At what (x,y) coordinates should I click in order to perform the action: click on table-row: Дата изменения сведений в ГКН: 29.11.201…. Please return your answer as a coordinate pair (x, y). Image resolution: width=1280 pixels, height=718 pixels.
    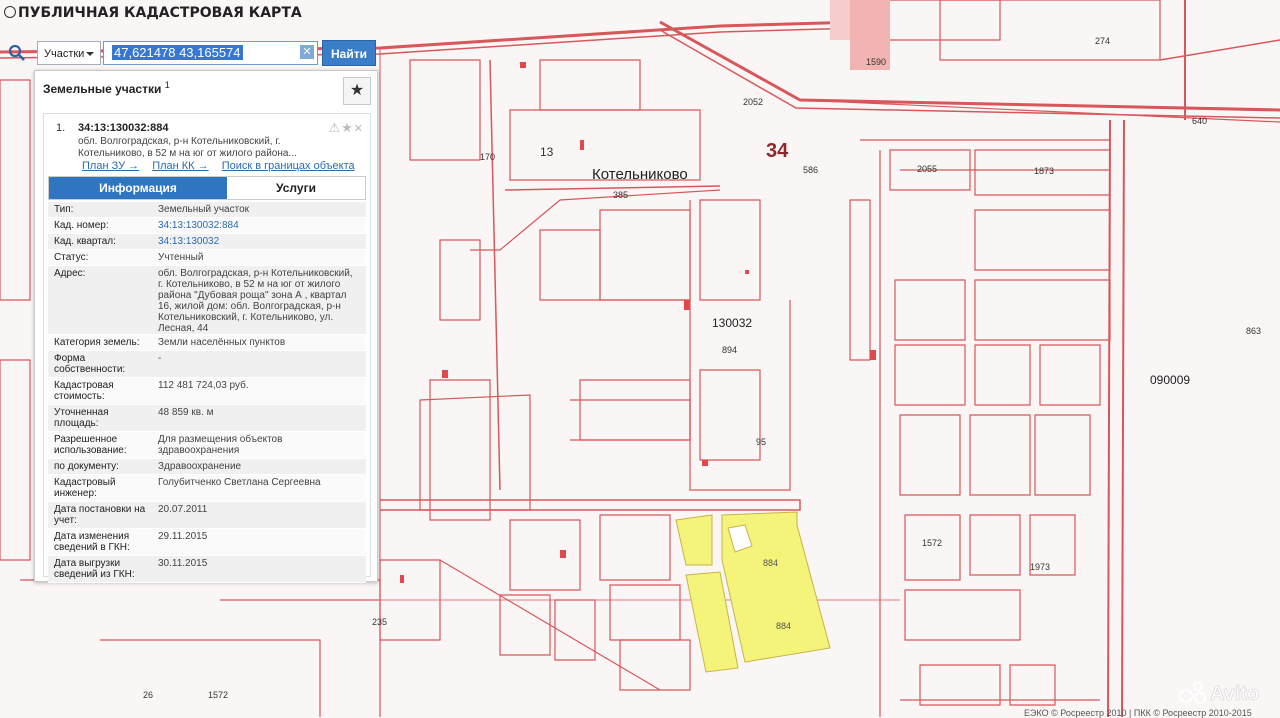
    Looking at the image, I should click on (207, 542).